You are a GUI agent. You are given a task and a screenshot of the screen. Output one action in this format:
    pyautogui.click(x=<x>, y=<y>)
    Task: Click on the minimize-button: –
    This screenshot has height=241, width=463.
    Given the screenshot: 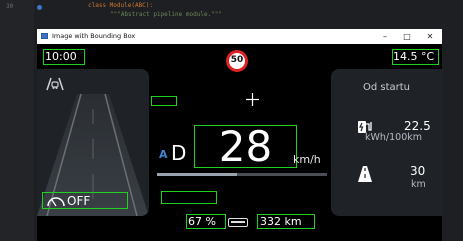 What is the action you would take?
    pyautogui.click(x=385, y=36)
    